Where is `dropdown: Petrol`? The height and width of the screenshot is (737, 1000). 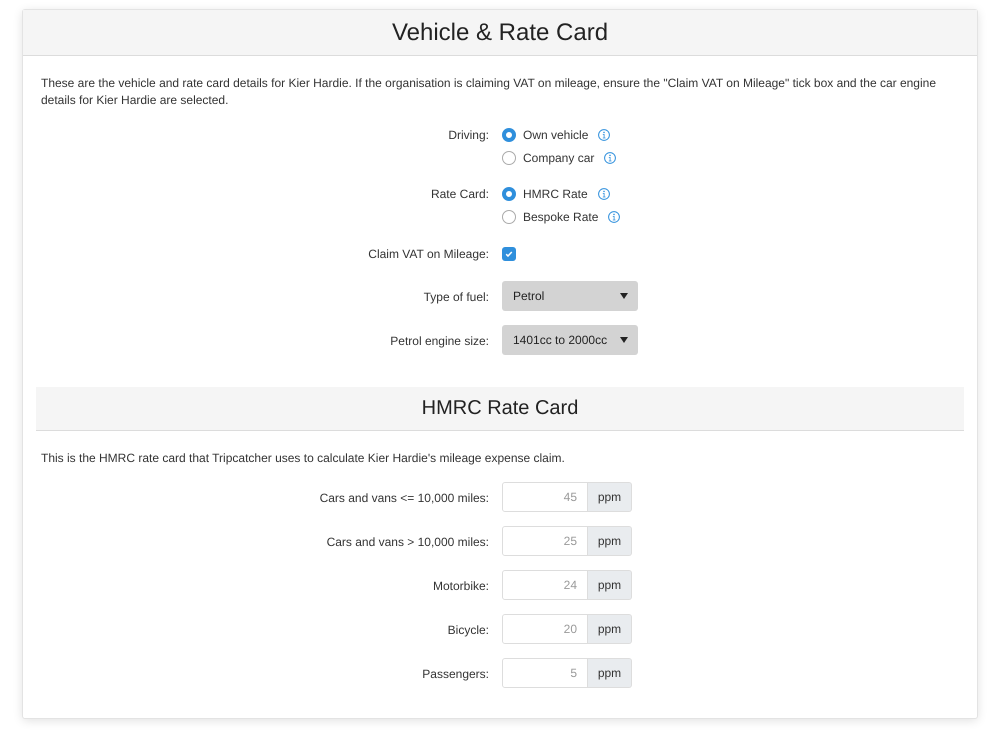 dropdown: Petrol is located at coordinates (570, 296).